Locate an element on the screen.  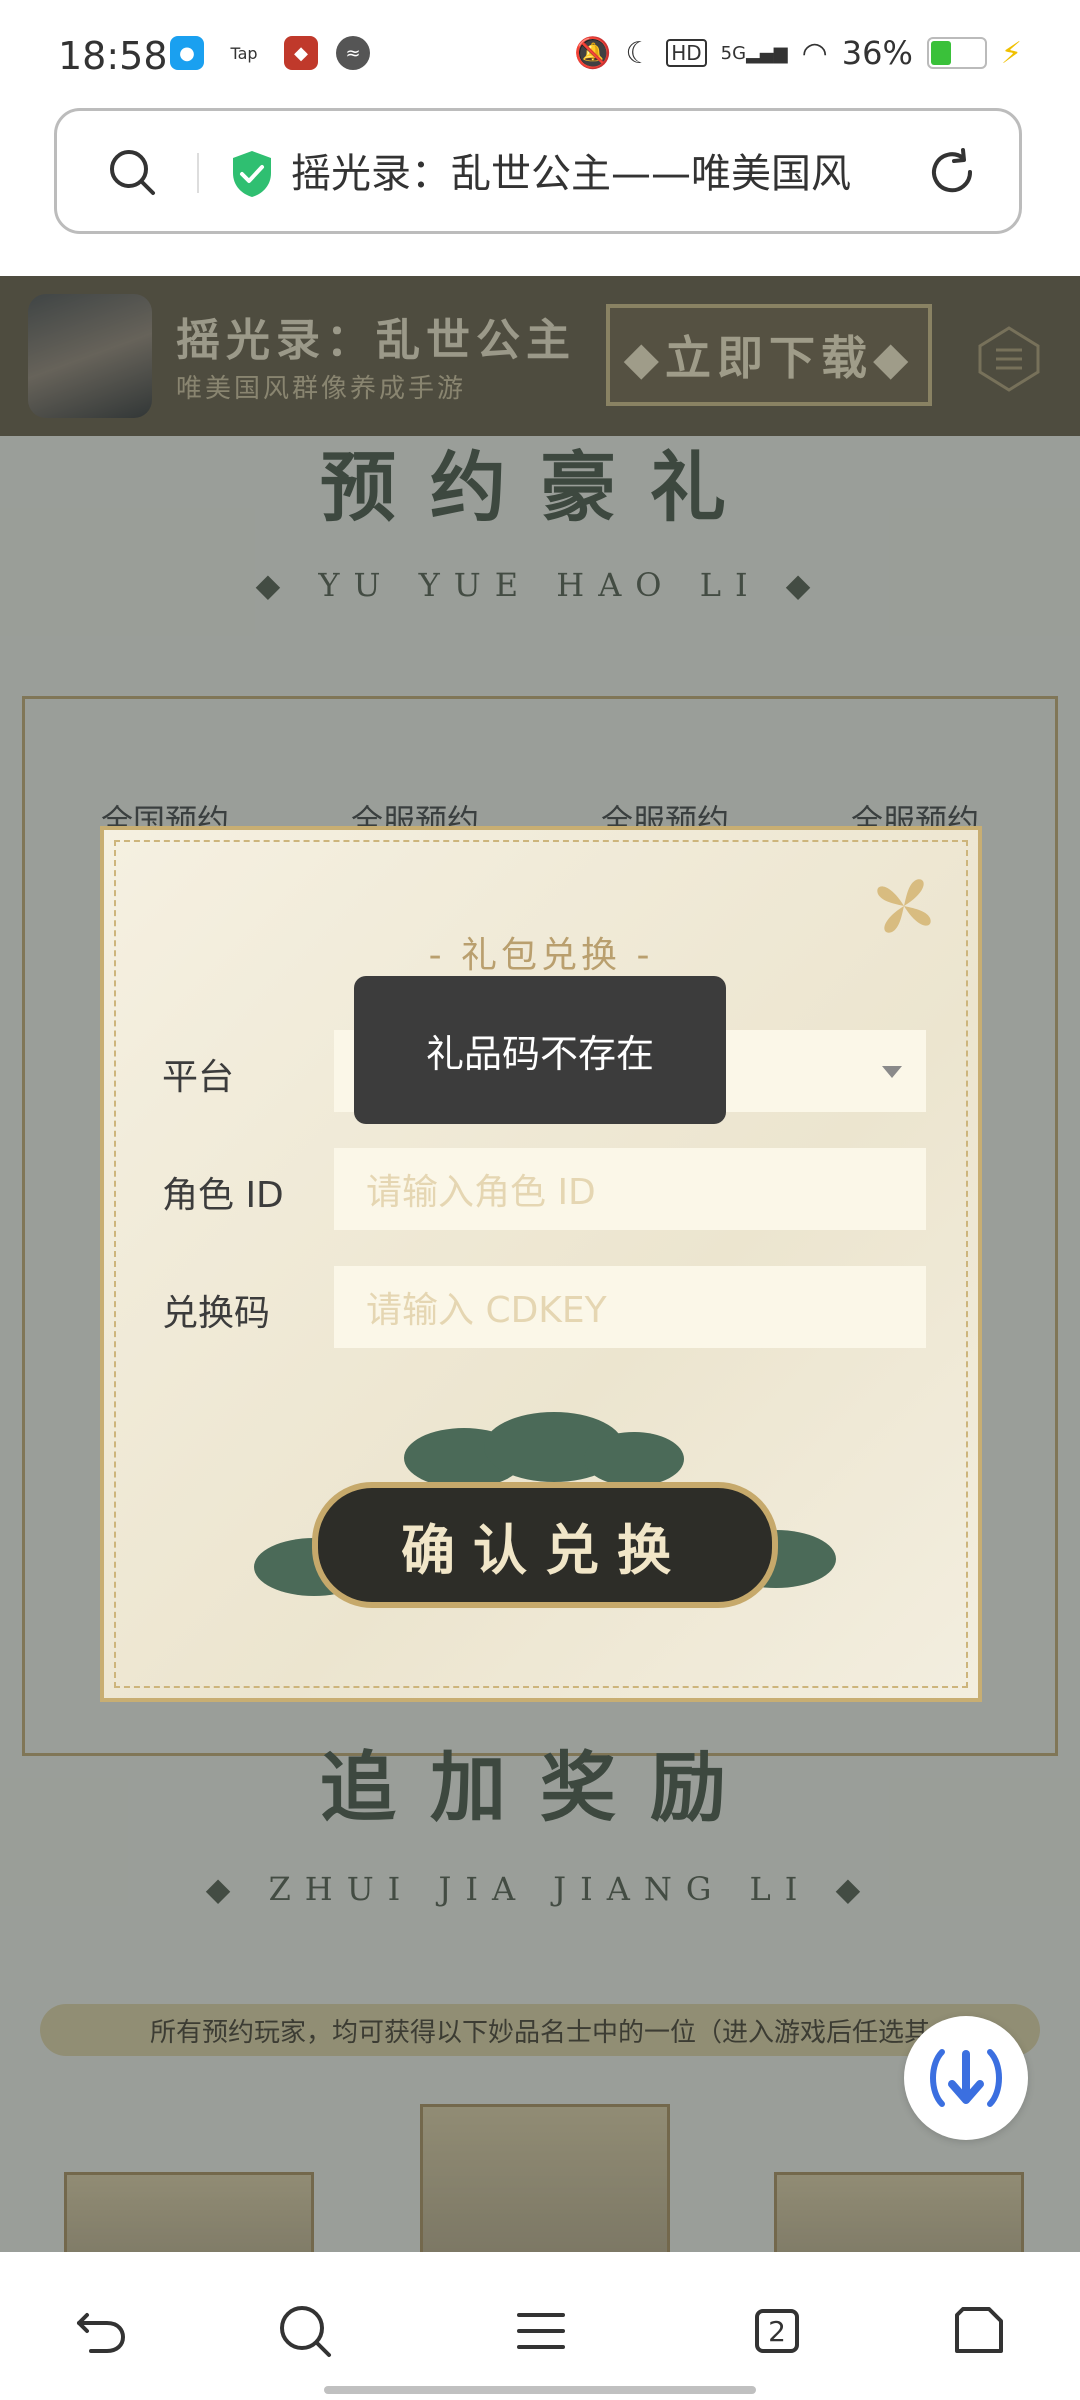
wifi-icon: ◠ is located at coordinates (814, 53).